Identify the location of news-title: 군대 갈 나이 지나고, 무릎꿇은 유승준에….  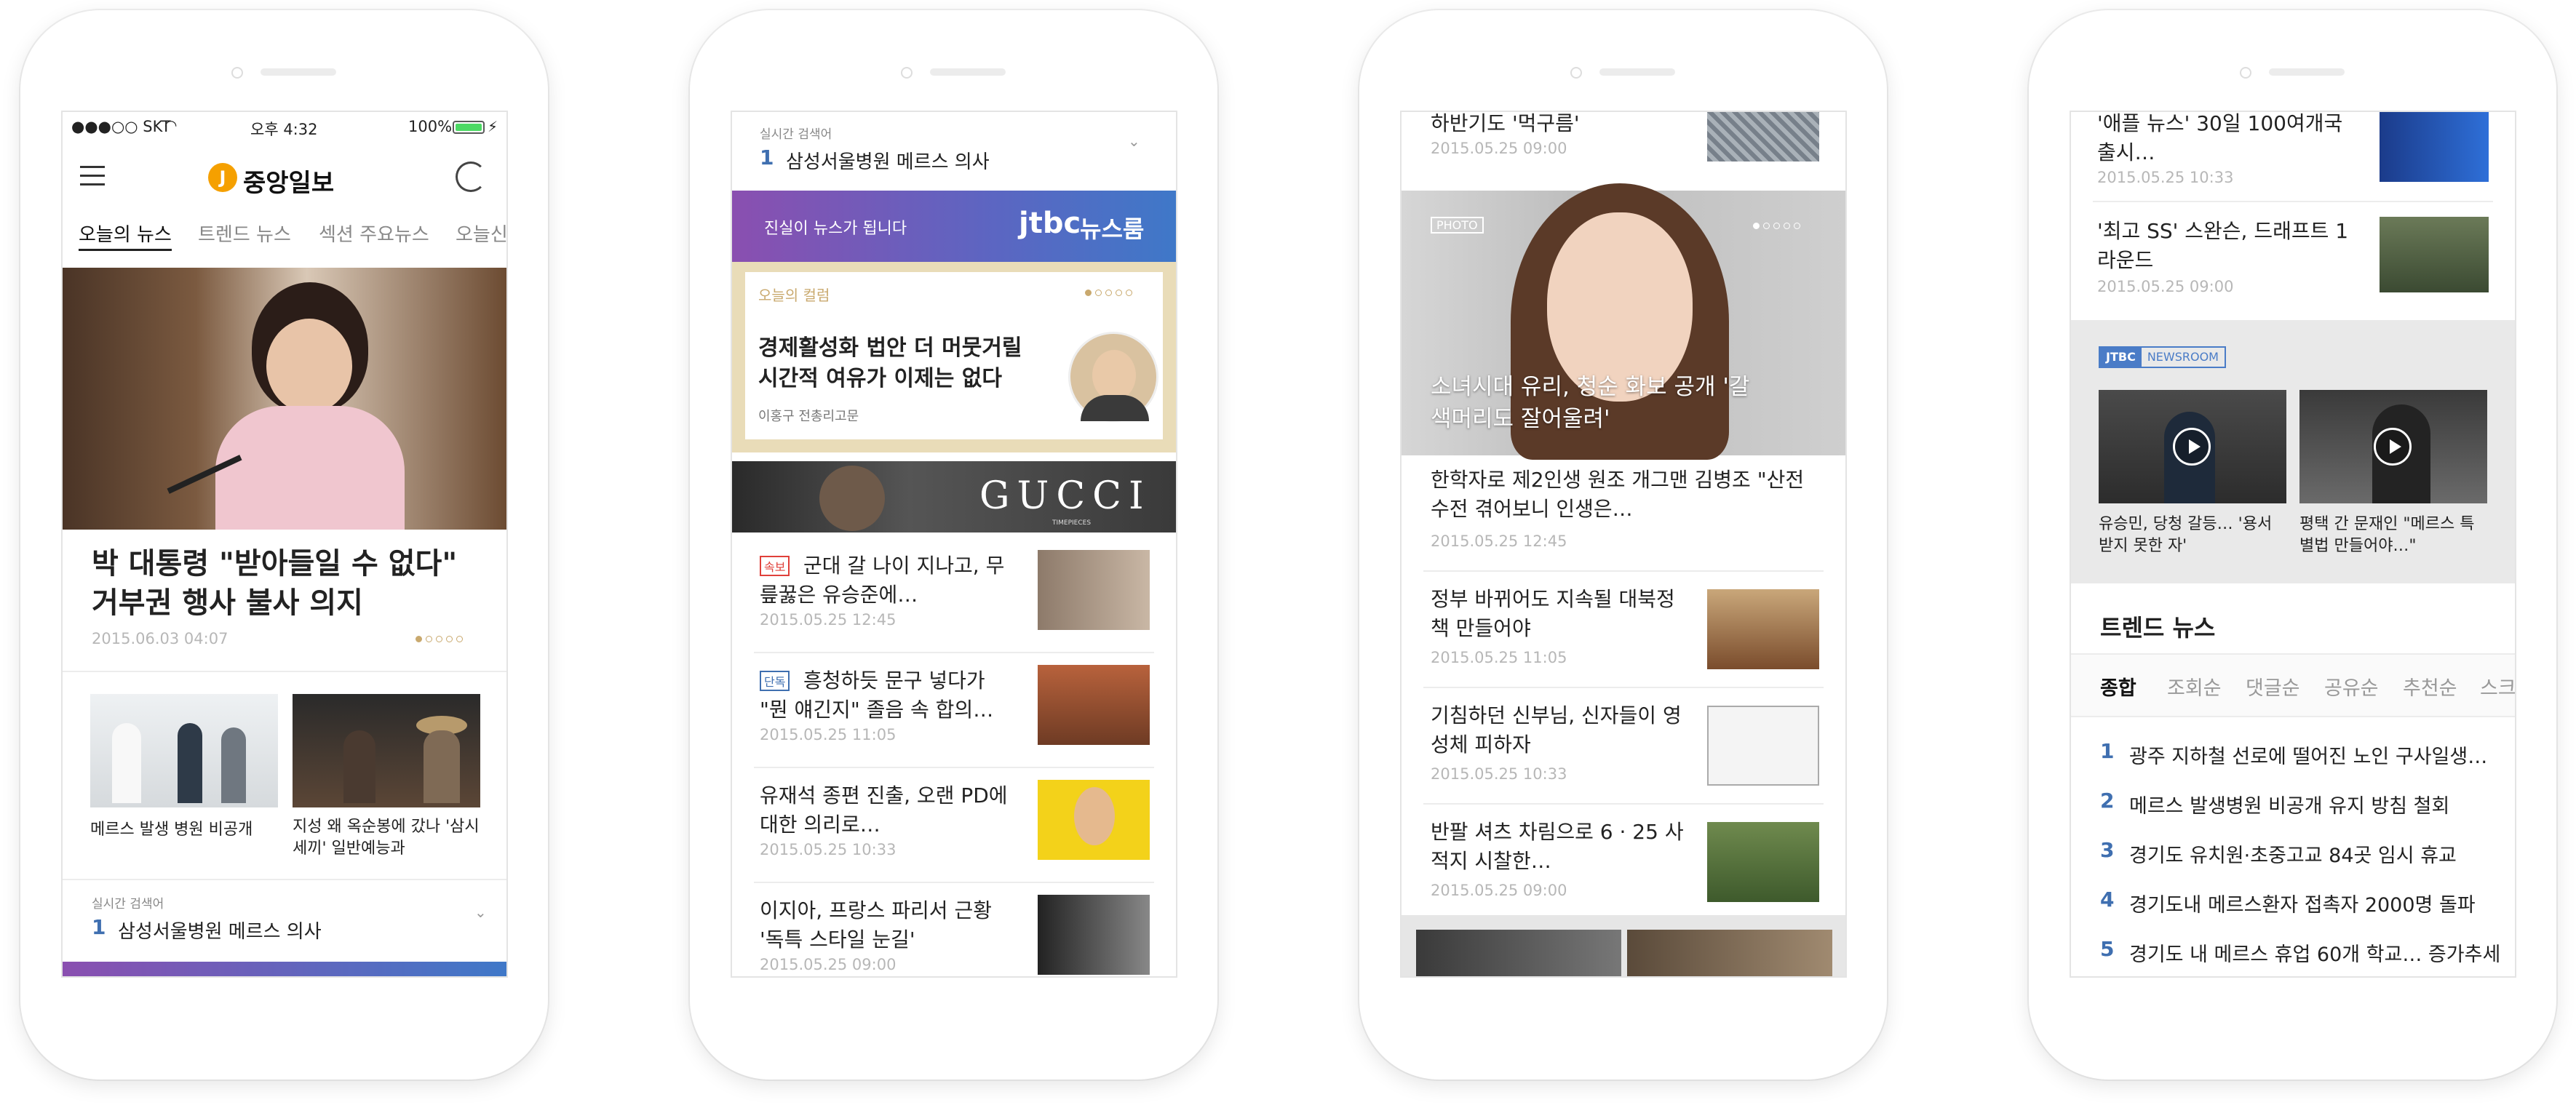
(882, 580).